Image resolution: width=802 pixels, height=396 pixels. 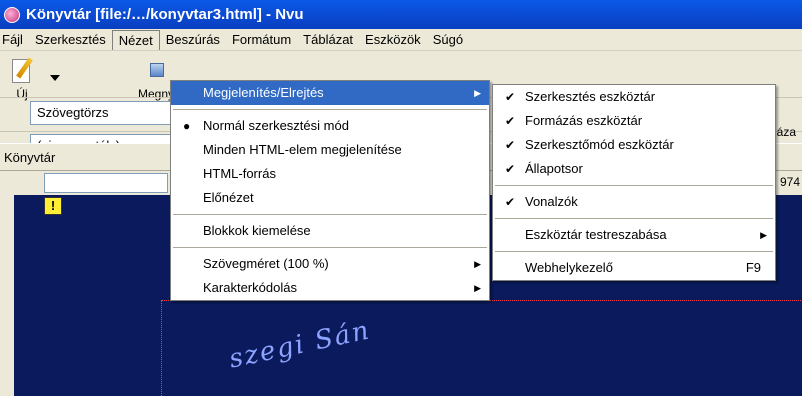 What do you see at coordinates (393, 40) in the screenshot?
I see `menu-tools: Eszközök` at bounding box center [393, 40].